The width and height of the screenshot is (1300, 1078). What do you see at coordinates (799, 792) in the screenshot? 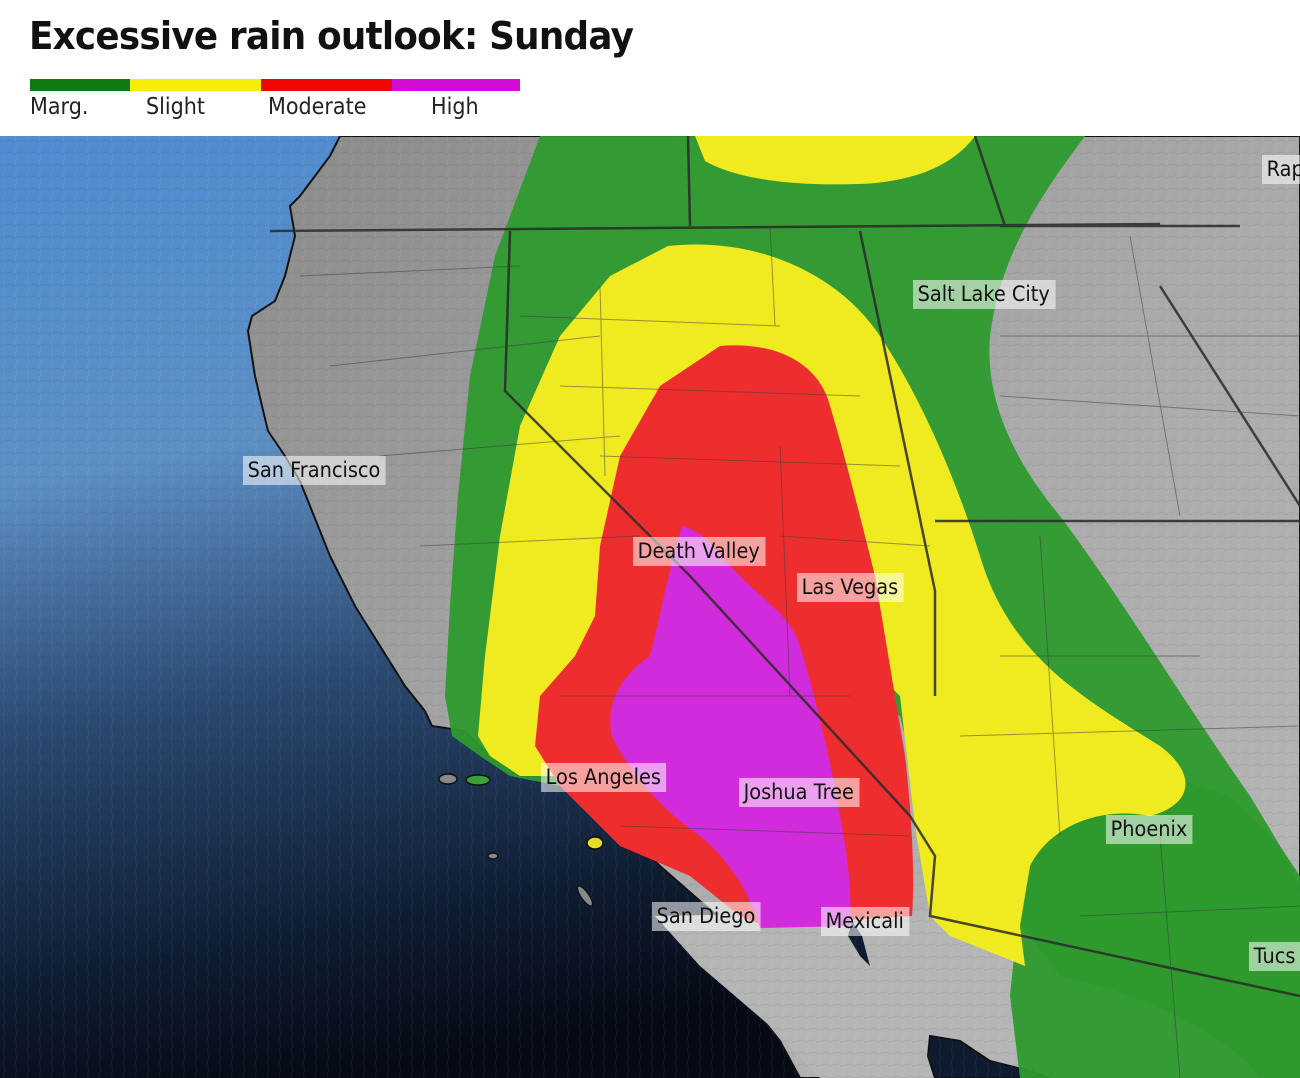
I see `city-label-joshua-tree: Joshua Tree` at bounding box center [799, 792].